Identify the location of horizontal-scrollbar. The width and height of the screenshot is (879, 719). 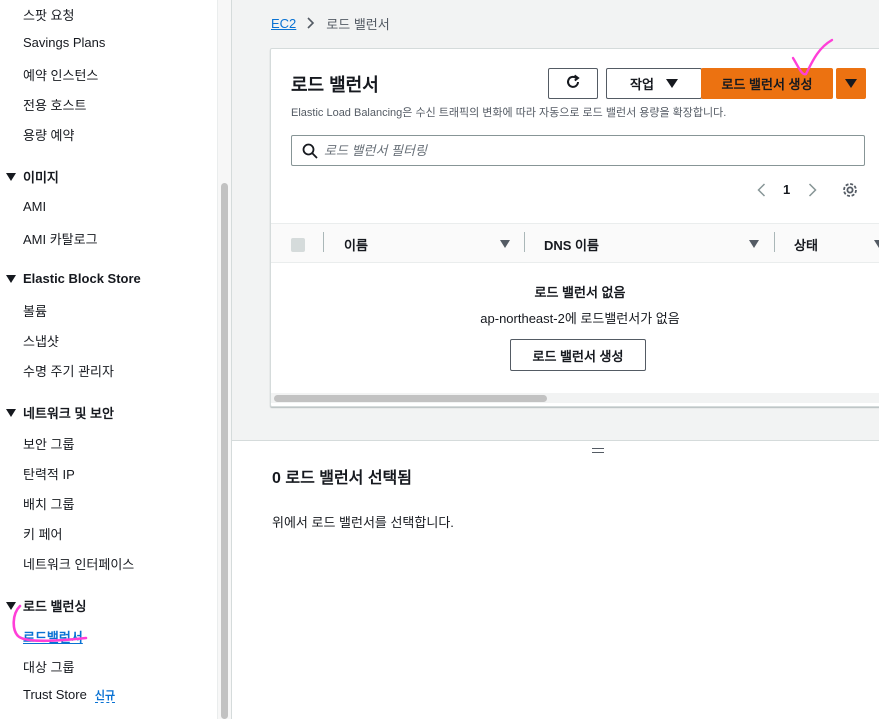
(575, 398).